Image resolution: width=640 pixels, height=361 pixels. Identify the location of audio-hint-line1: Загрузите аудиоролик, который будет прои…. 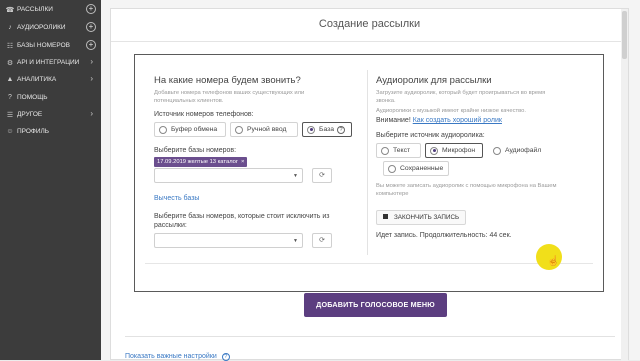
(461, 93).